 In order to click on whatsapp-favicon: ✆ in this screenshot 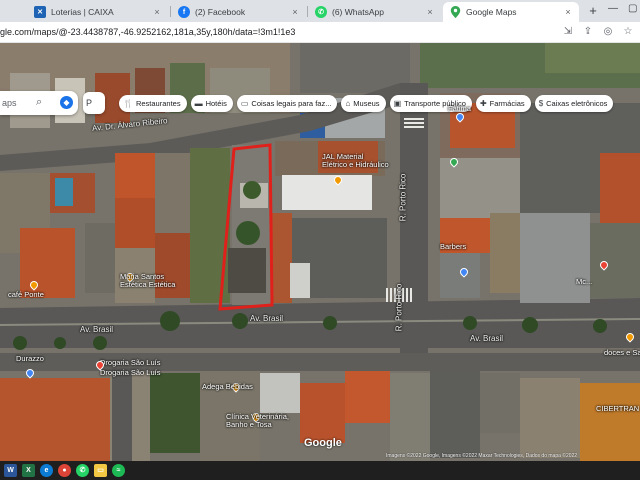, I will do `click(321, 12)`.